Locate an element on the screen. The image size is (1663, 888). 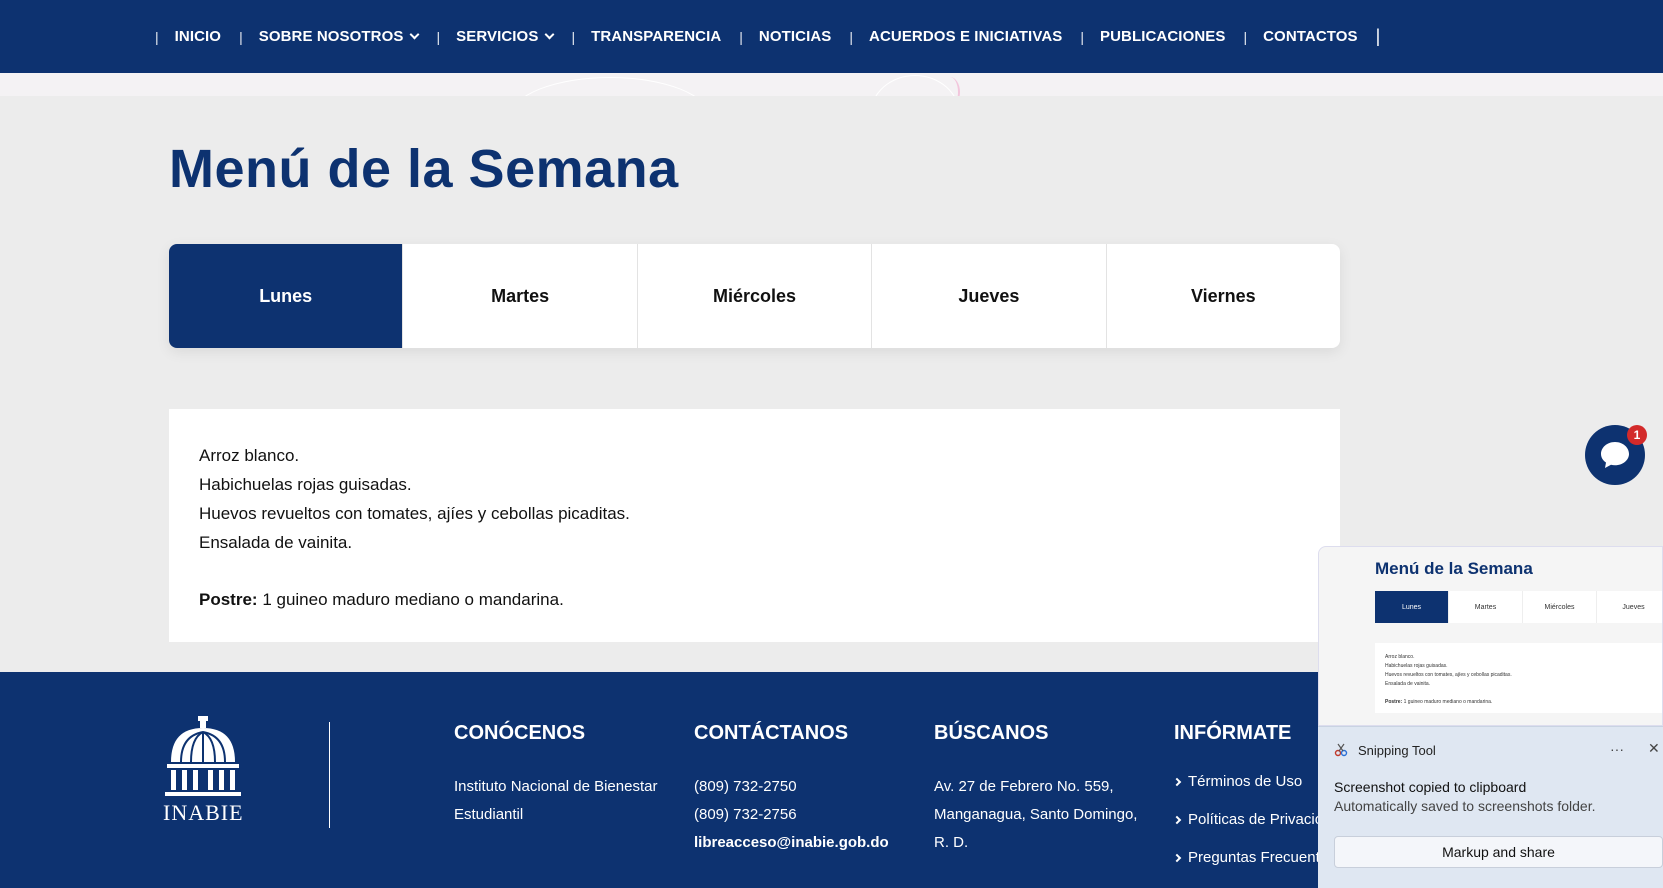
nav-item-label: CONTACTOS is located at coordinates (1310, 36).